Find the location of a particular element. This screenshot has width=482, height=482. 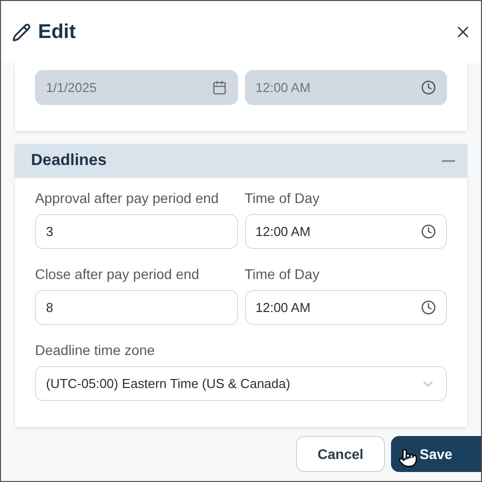

cursor-icon is located at coordinates (408, 458).